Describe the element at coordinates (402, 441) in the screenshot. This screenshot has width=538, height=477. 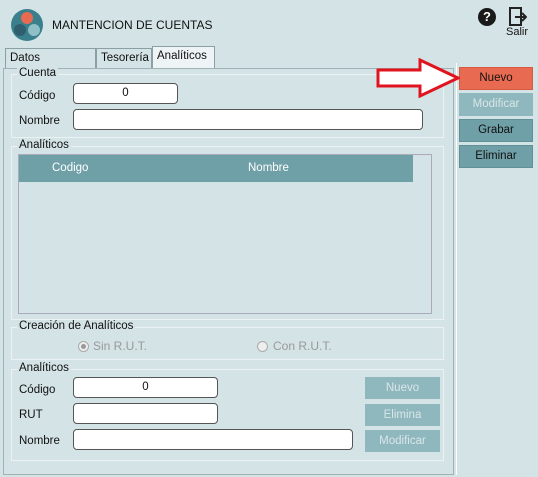
I see `analitico-modificar-button: Modificar` at that location.